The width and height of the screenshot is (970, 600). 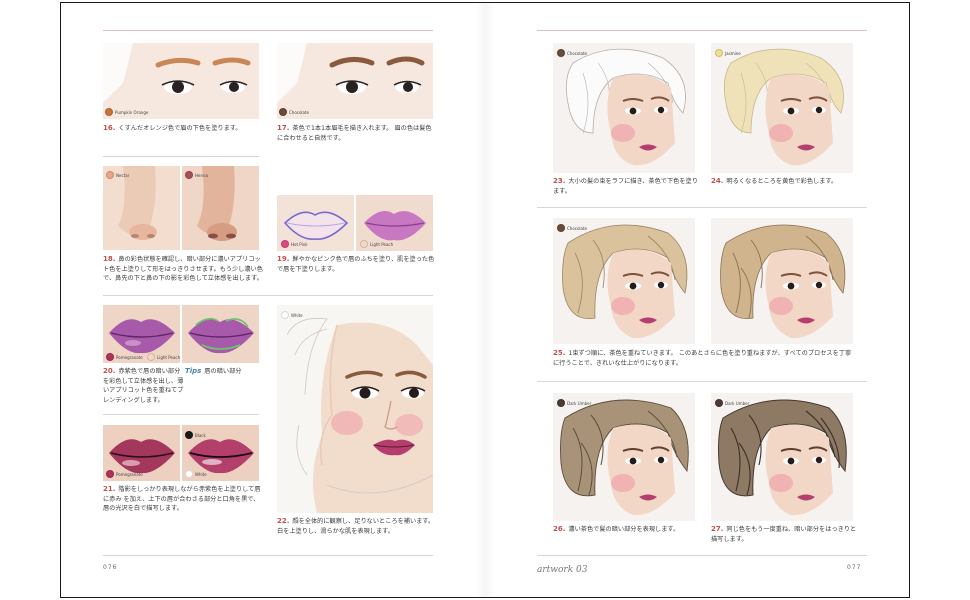 I want to click on swatch-hot-pink: Hot Pink, so click(x=294, y=244).